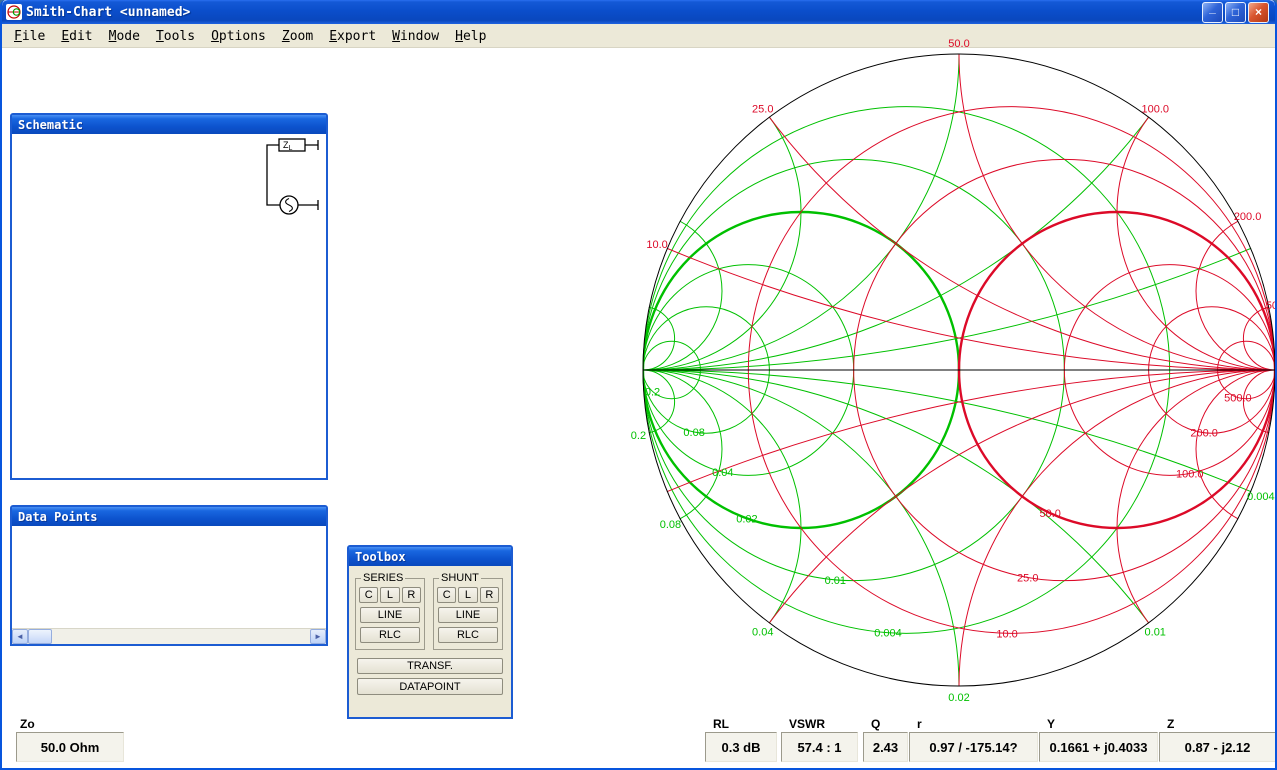 This screenshot has width=1277, height=770. Describe the element at coordinates (29, 36) in the screenshot. I see `menu-file: File` at that location.